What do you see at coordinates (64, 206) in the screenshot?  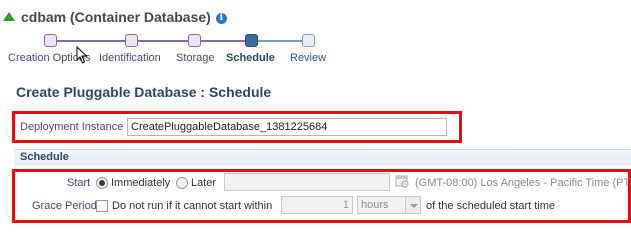 I see `grace-period-label: Grace Period` at bounding box center [64, 206].